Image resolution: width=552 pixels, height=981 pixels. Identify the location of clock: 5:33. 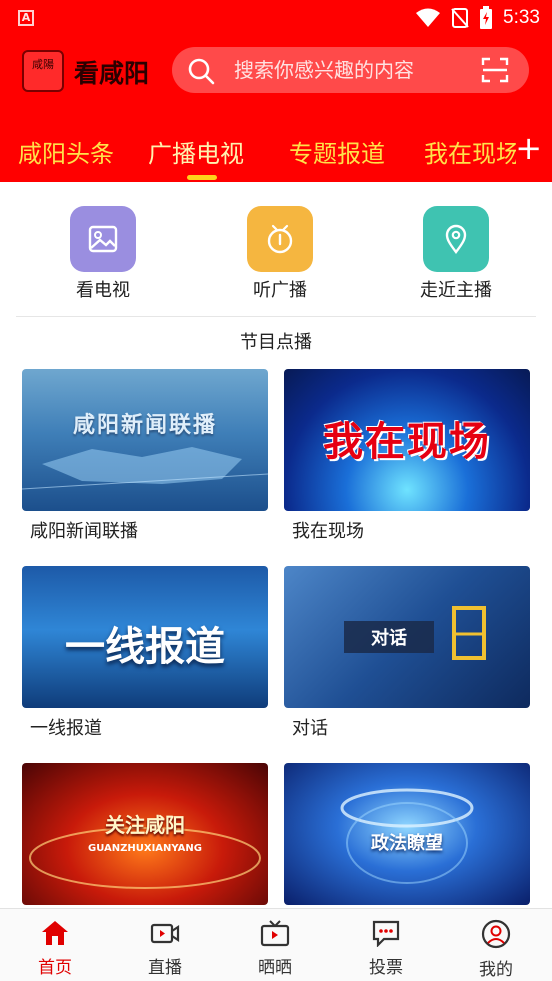
(521, 17).